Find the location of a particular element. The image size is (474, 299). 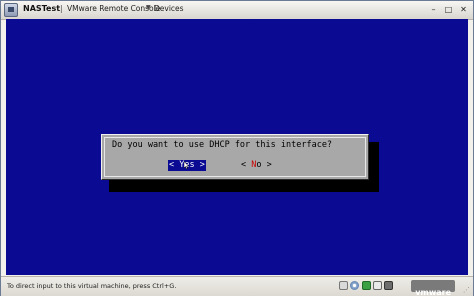

hotkey-letter: N is located at coordinates (254, 165).